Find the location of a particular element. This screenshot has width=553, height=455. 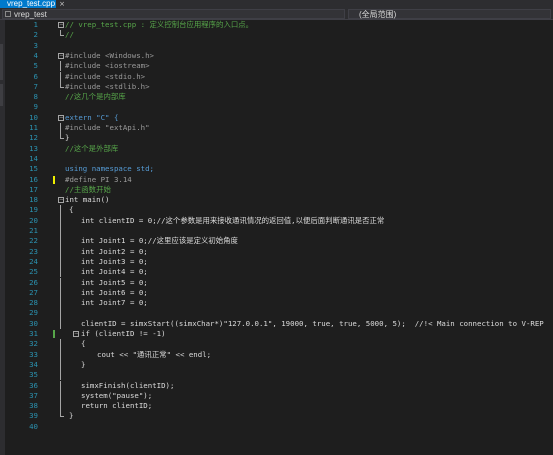

code-text: cout << "通讯正常" << endl; is located at coordinates (154, 354).